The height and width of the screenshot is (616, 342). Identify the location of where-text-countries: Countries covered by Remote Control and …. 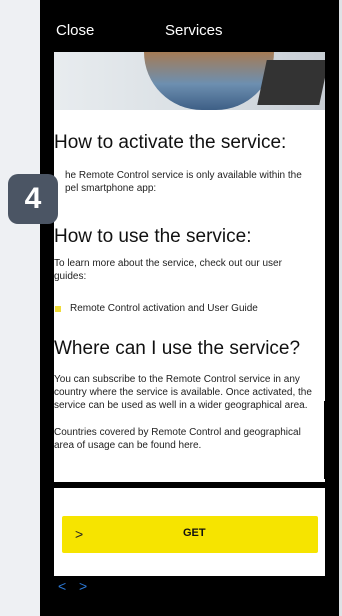
(177, 439).